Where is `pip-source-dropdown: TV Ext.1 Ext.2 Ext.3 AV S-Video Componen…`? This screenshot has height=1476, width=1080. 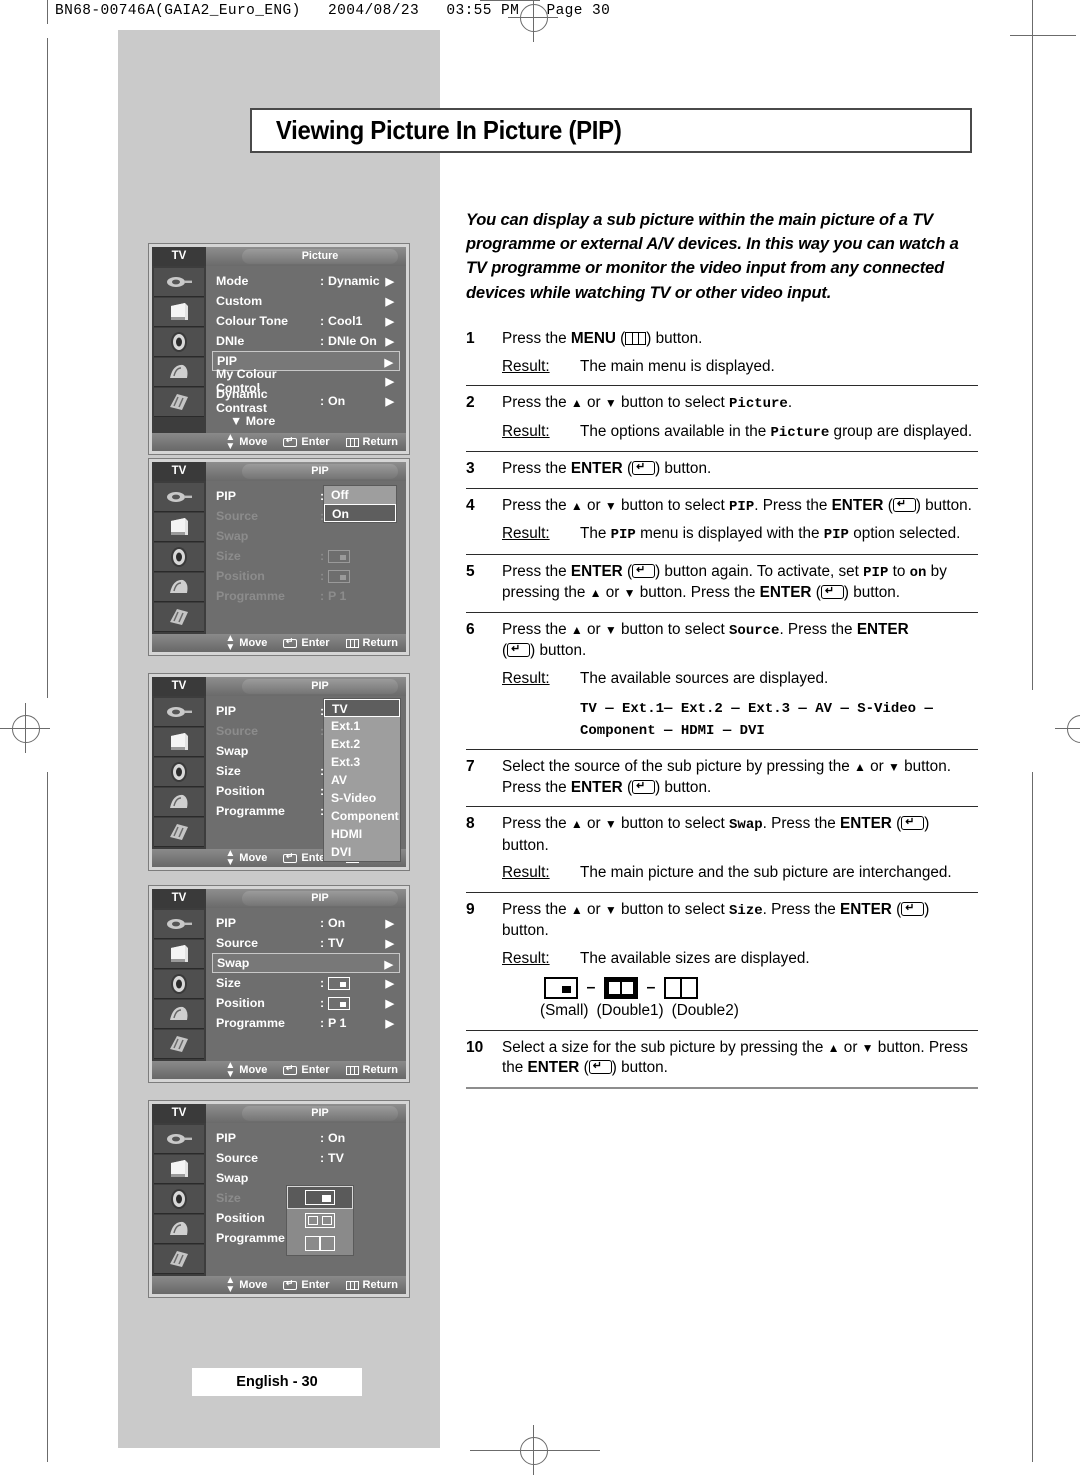
pip-source-dropdown: TV Ext.1 Ext.2 Ext.3 AV S-Video Componen… is located at coordinates (362, 780).